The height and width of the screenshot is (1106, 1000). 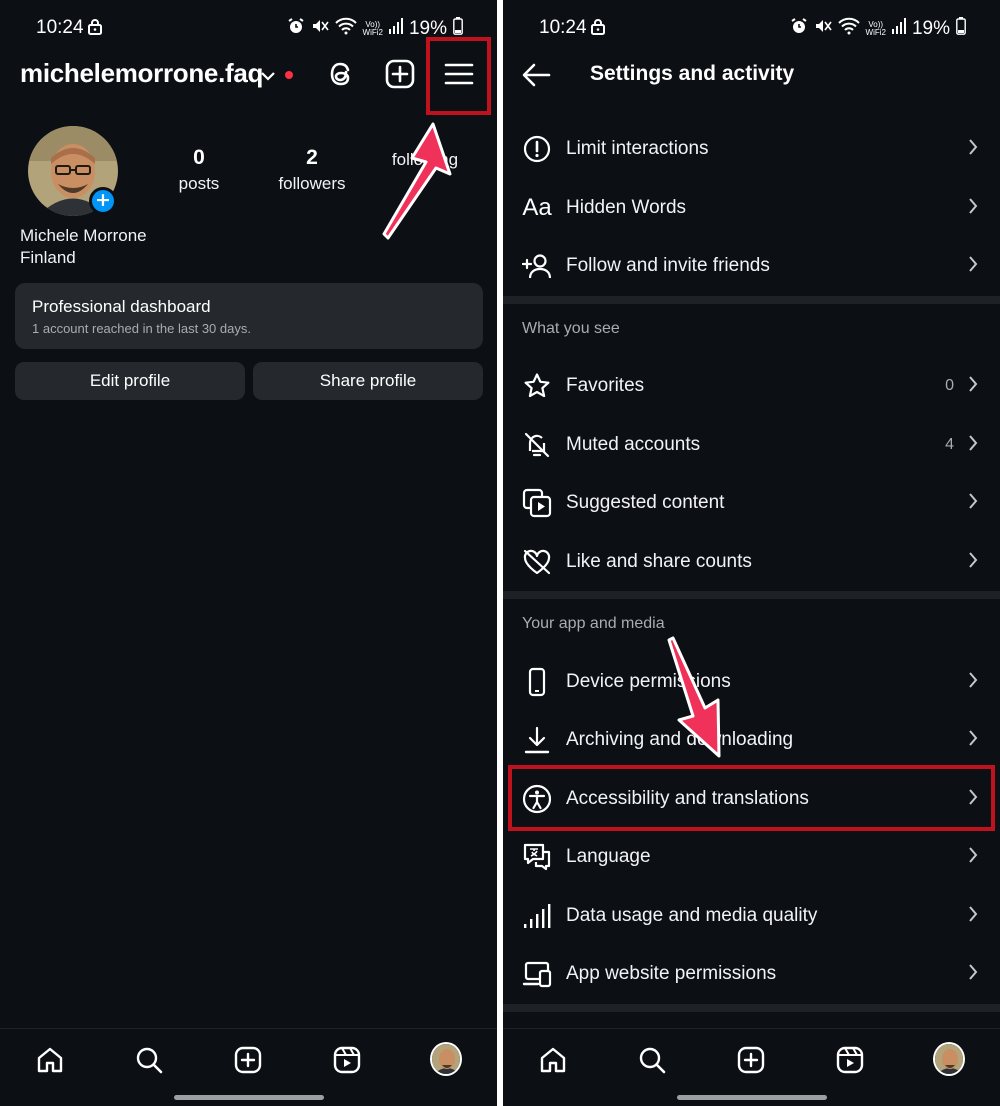 I want to click on star-icon, so click(x=537, y=386).